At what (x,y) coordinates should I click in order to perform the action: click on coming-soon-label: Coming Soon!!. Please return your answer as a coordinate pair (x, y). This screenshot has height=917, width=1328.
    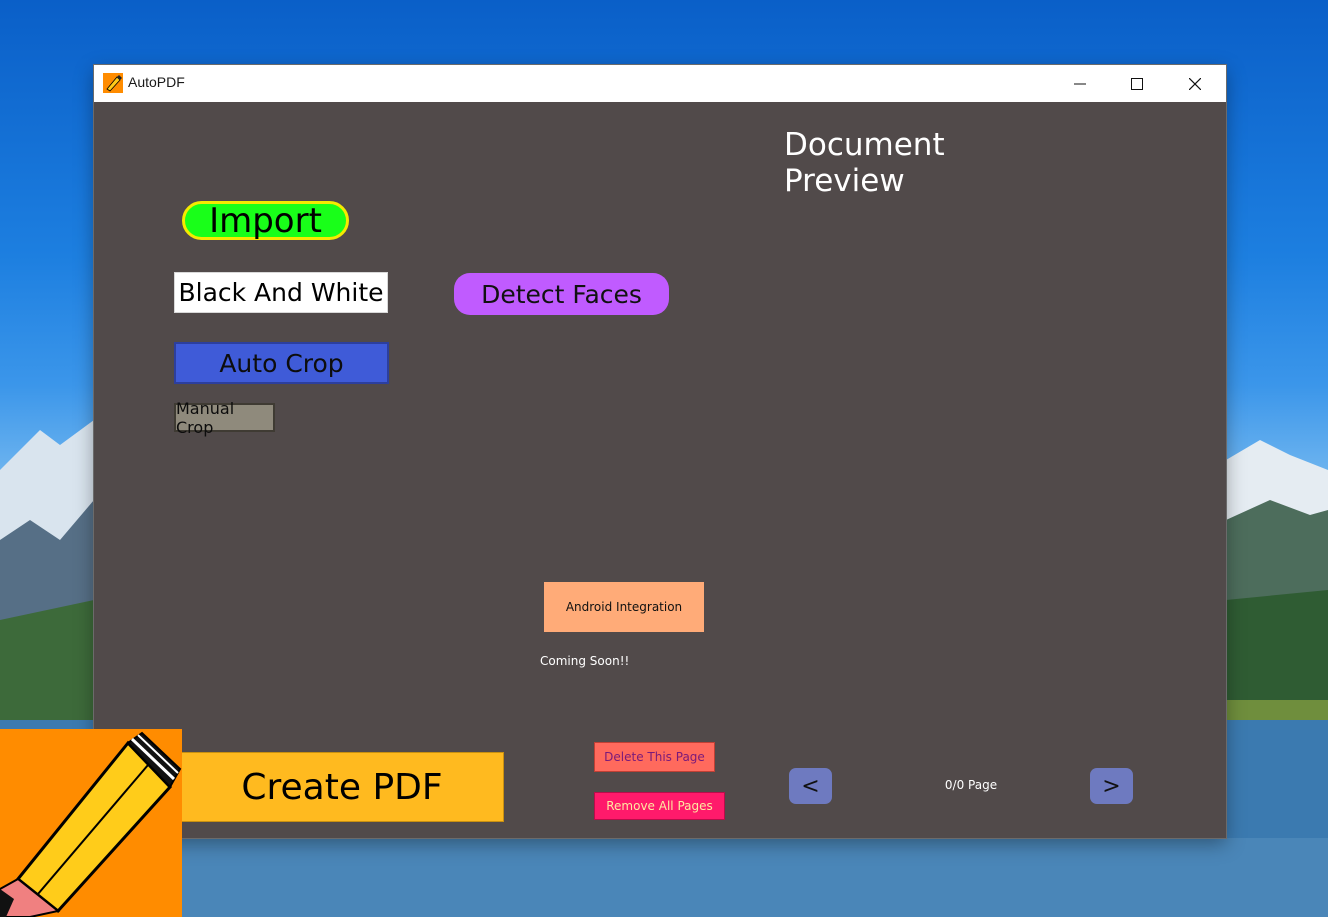
    Looking at the image, I should click on (585, 661).